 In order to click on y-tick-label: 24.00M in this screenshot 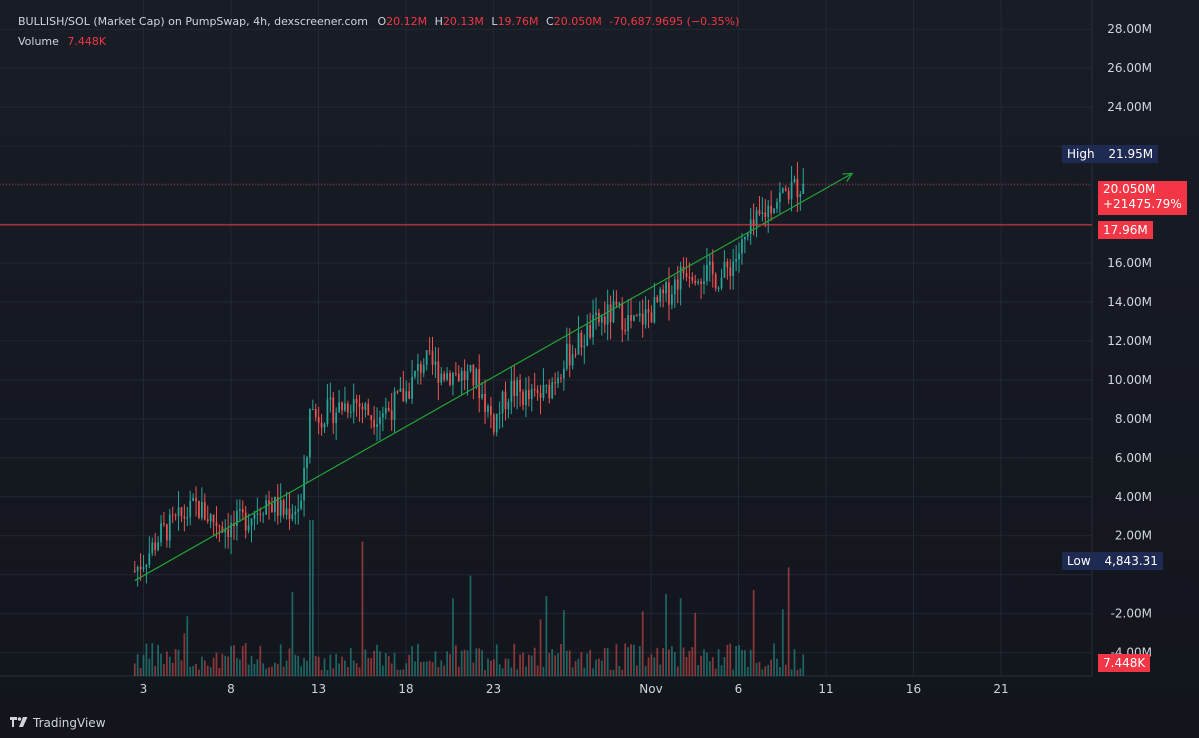, I will do `click(1129, 107)`.